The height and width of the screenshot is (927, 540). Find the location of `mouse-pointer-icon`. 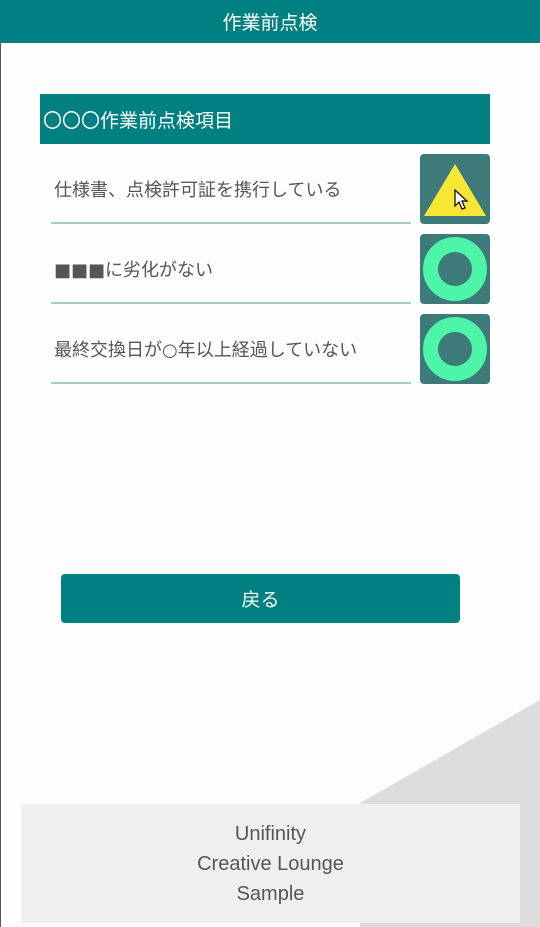

mouse-pointer-icon is located at coordinates (461, 199).